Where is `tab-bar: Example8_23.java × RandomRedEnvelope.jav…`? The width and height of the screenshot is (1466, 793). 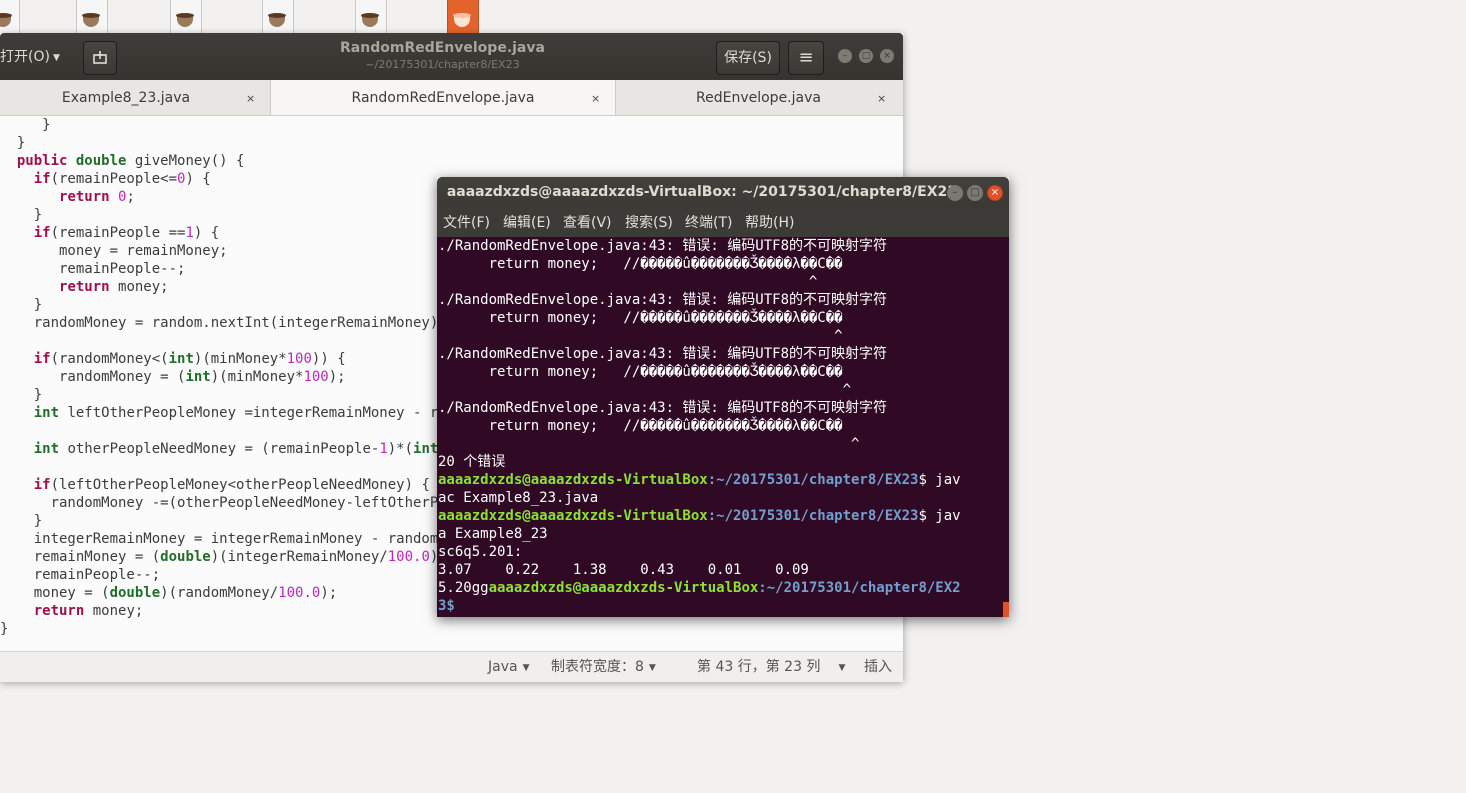
tab-bar: Example8_23.java × RandomRedEnvelope.jav… is located at coordinates (451, 98).